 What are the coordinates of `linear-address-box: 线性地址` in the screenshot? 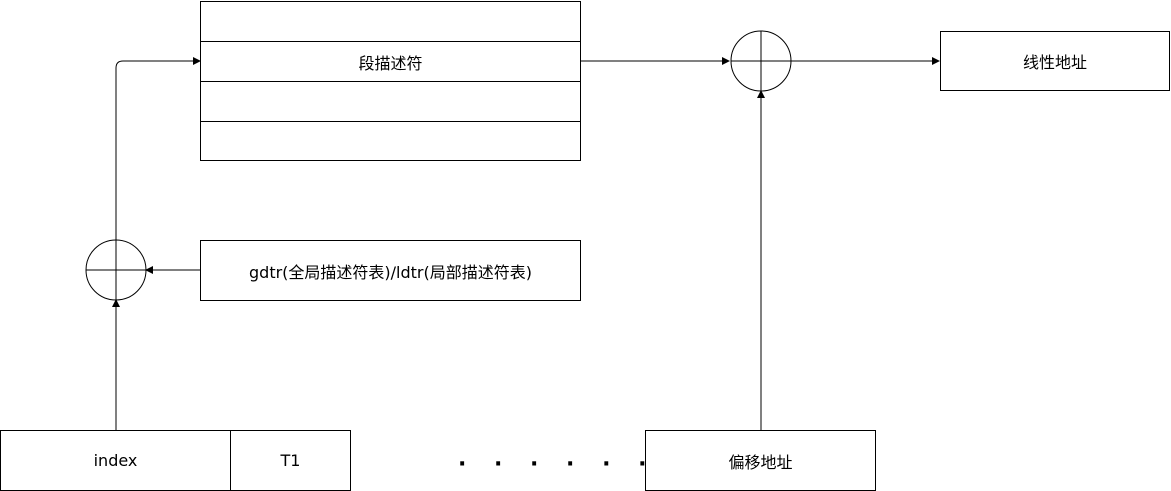 It's located at (1055, 61).